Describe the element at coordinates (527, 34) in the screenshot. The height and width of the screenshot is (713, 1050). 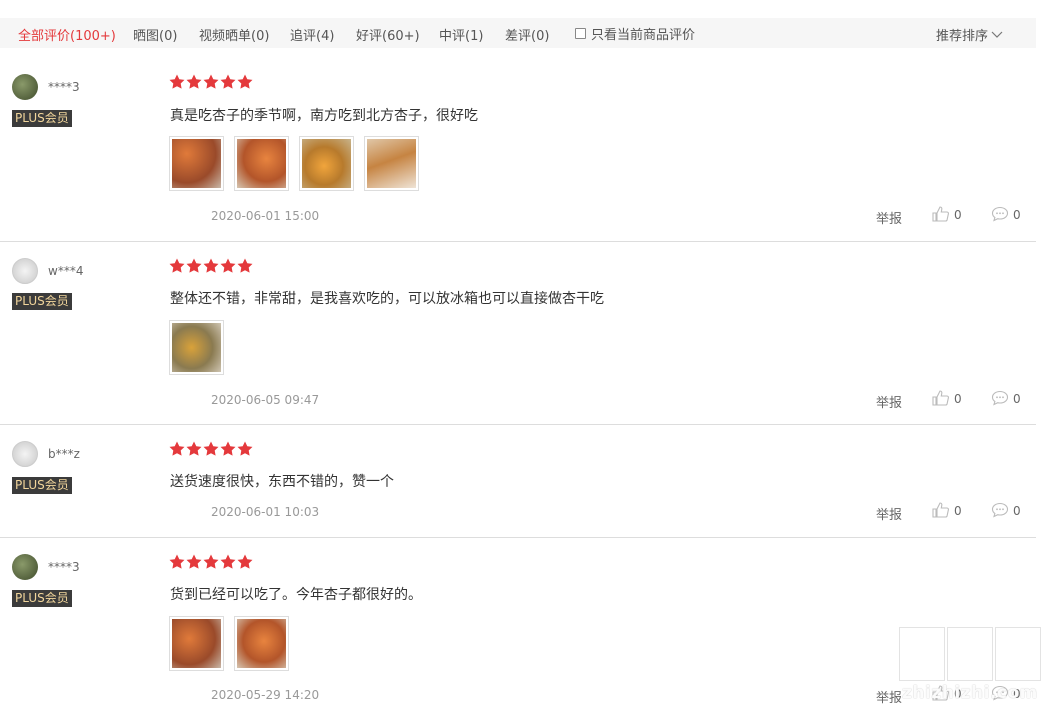
I see `tab-negative-reviews: 差评(0)` at that location.